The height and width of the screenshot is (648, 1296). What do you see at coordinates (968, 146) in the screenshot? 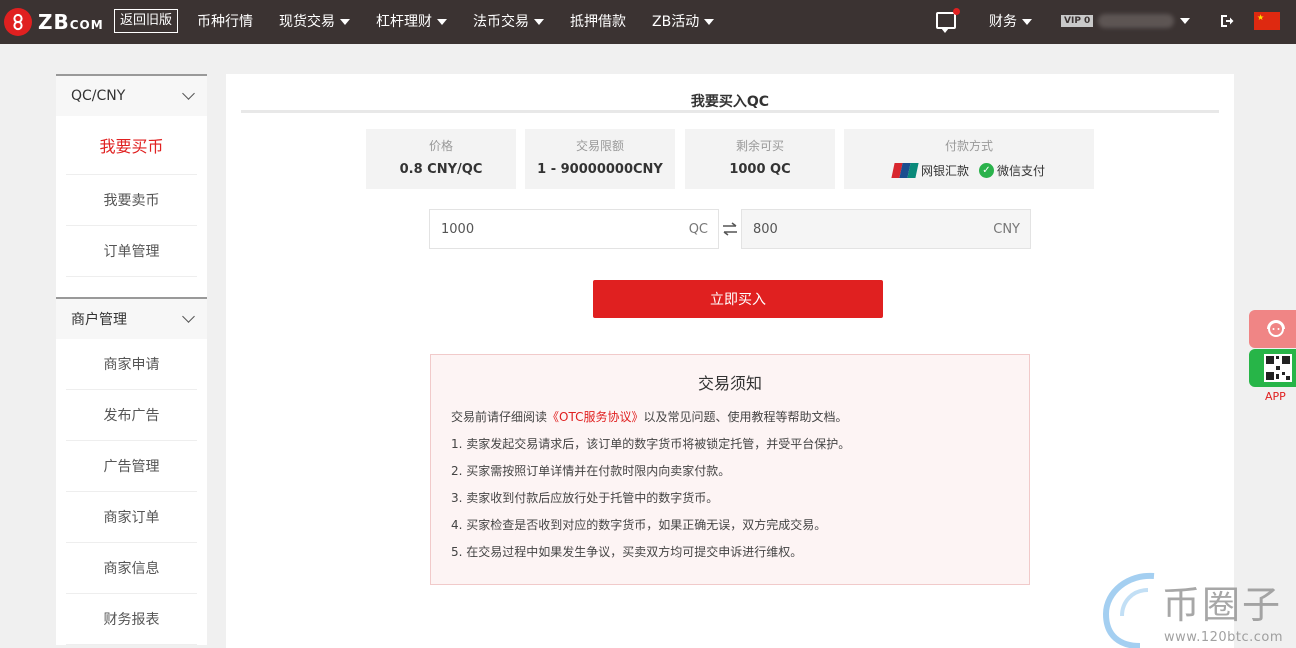
I see `payment-label: 付款方式` at bounding box center [968, 146].